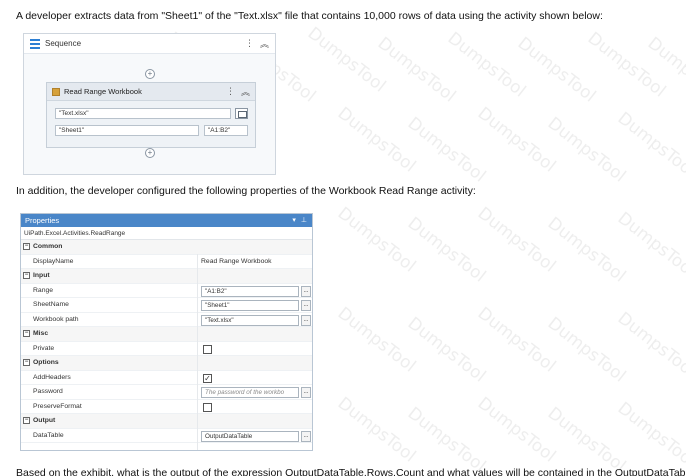 The width and height of the screenshot is (686, 476). What do you see at coordinates (48, 391) in the screenshot?
I see `property-name: Password` at bounding box center [48, 391].